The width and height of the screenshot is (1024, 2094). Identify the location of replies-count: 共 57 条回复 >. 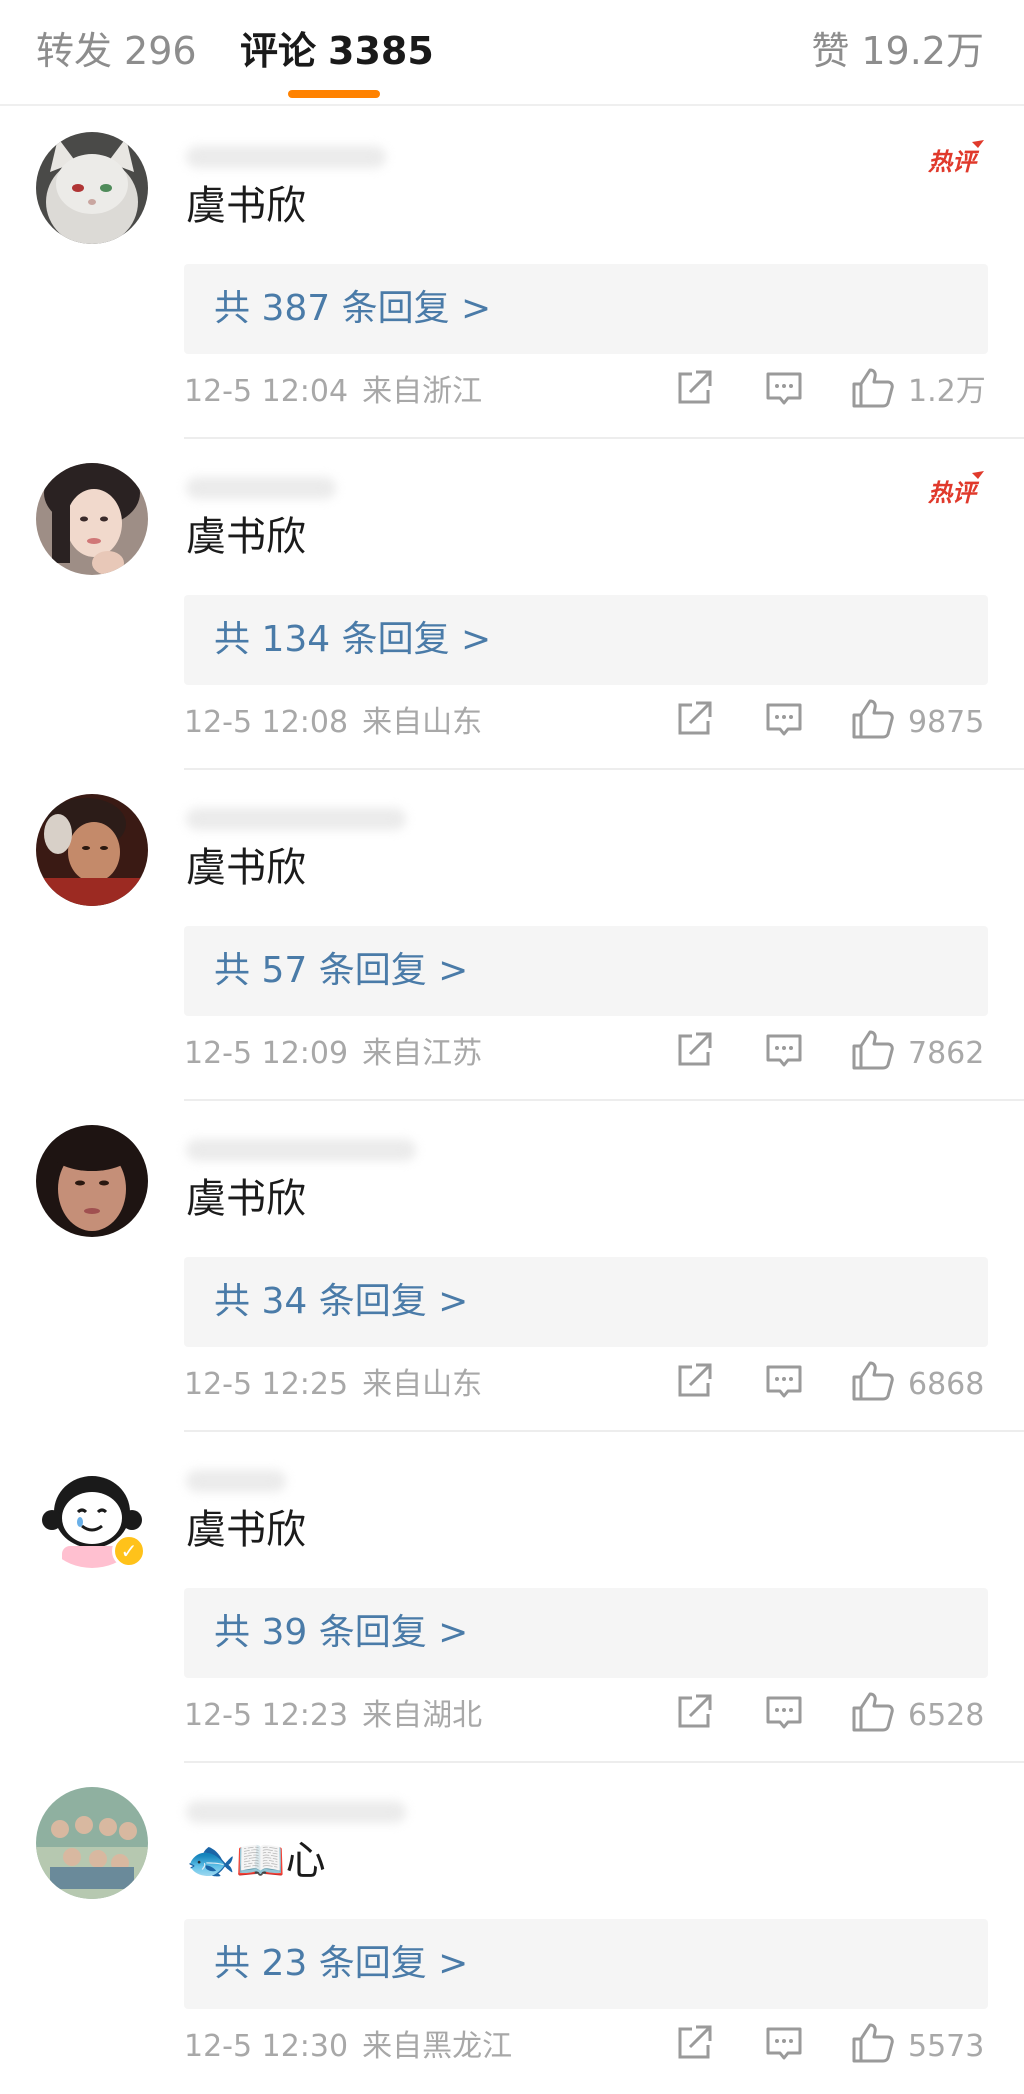
(341, 970).